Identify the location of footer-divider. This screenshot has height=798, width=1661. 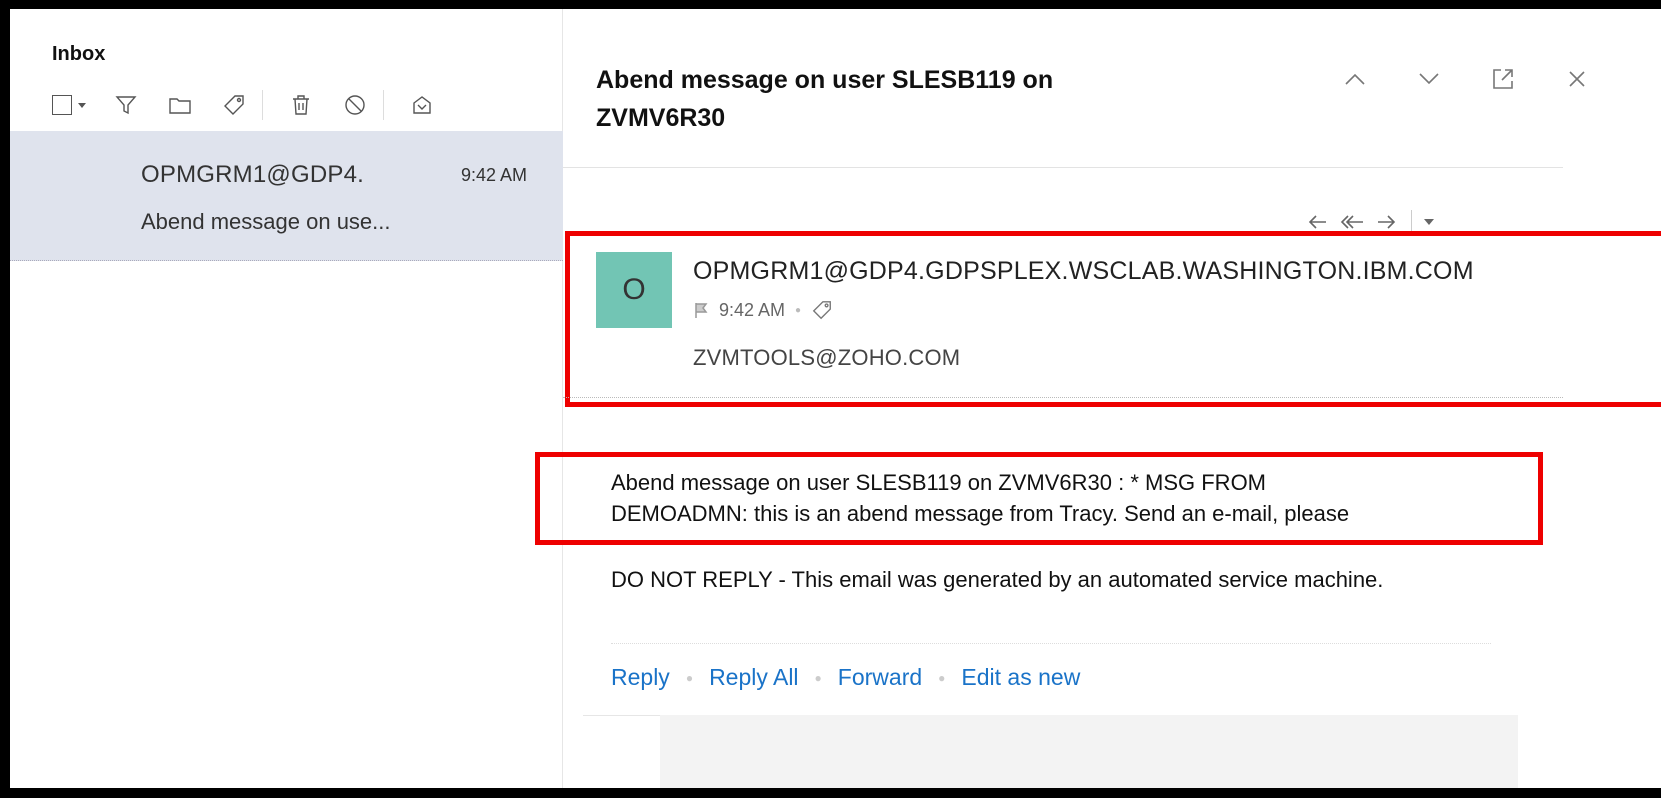
(1051, 643).